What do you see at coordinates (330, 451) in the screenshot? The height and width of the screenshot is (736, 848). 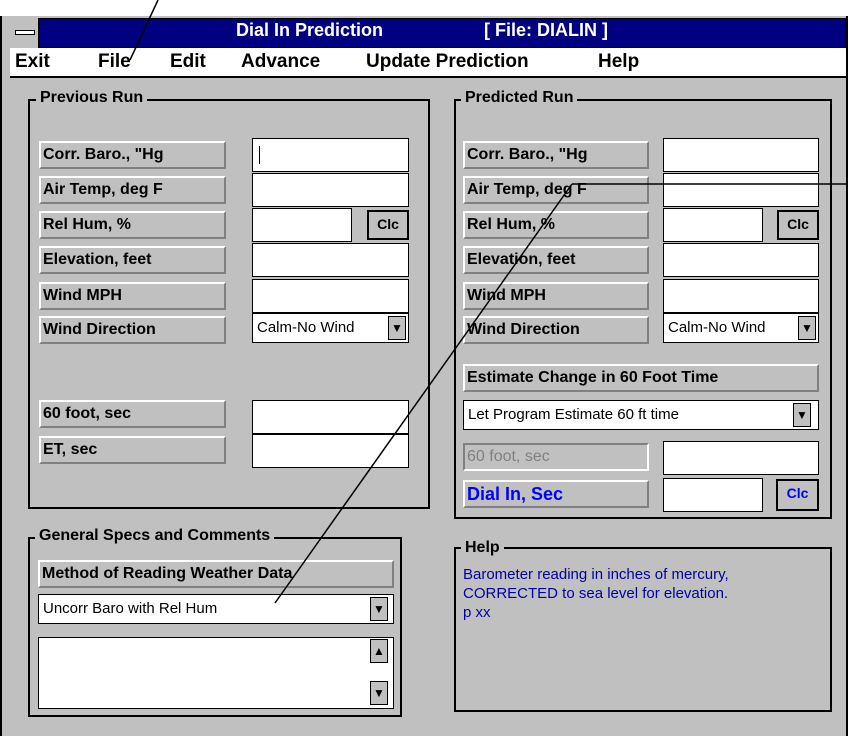 I see `prev-et-input` at bounding box center [330, 451].